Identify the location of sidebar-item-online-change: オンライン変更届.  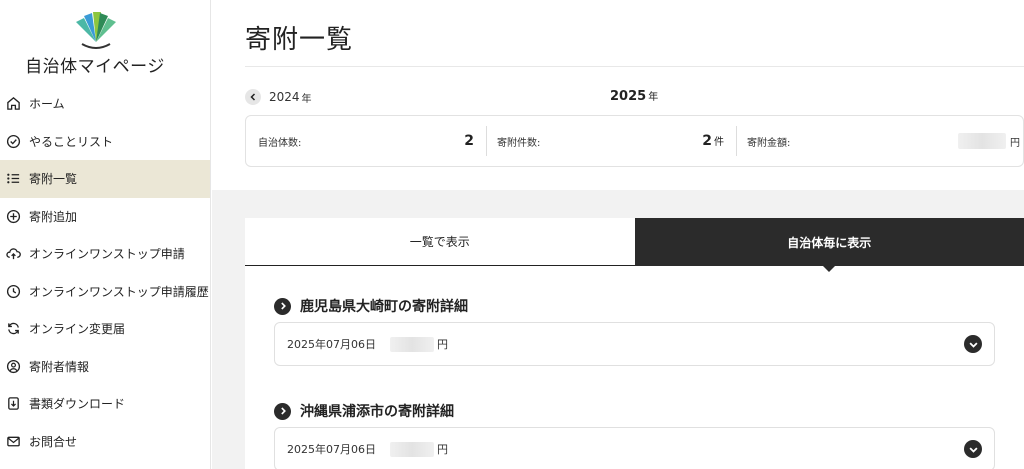
(105, 329).